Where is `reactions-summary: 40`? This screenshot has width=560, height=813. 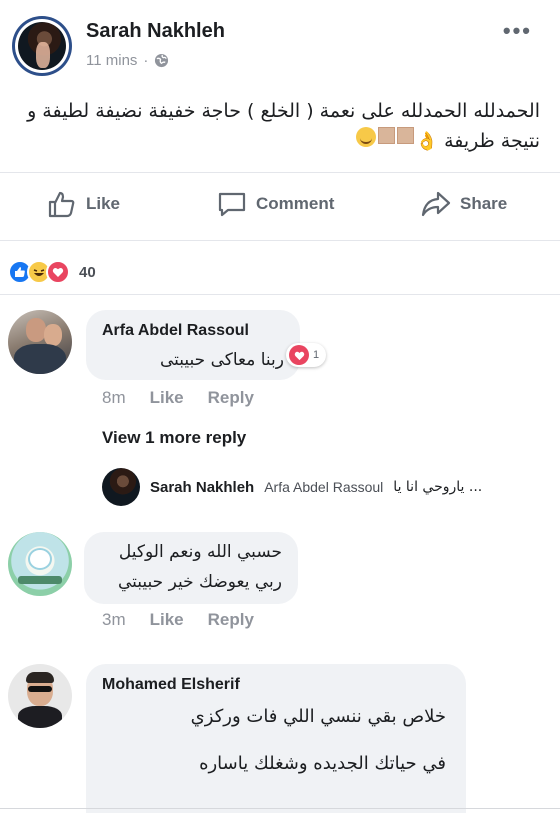
reactions-summary: 40 is located at coordinates (52, 272).